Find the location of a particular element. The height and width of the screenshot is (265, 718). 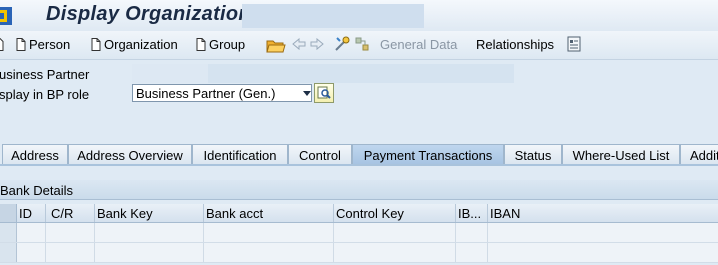

tab-label: Control is located at coordinates (320, 155).